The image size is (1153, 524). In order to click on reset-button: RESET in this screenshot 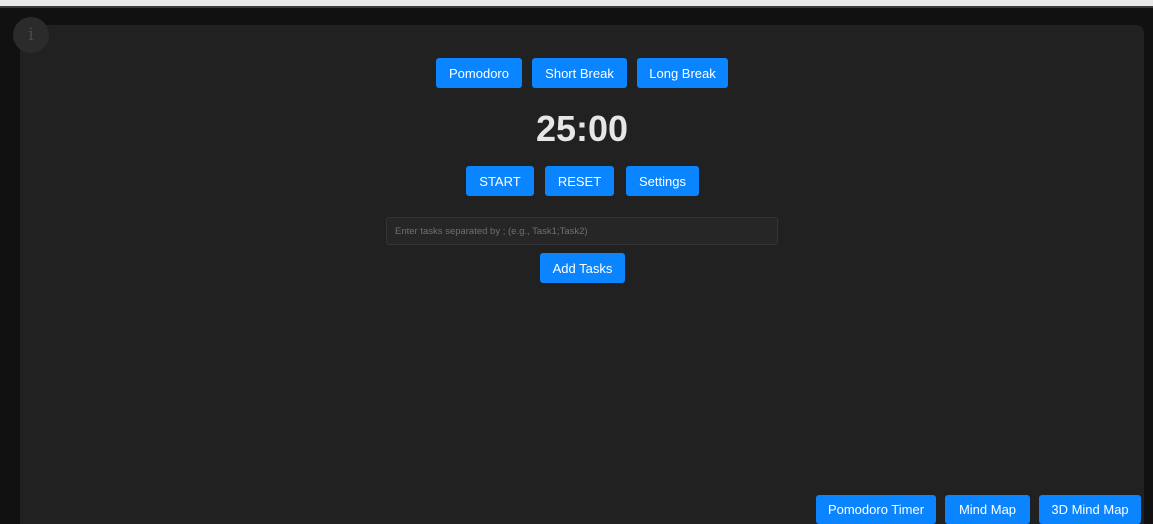, I will do `click(579, 181)`.